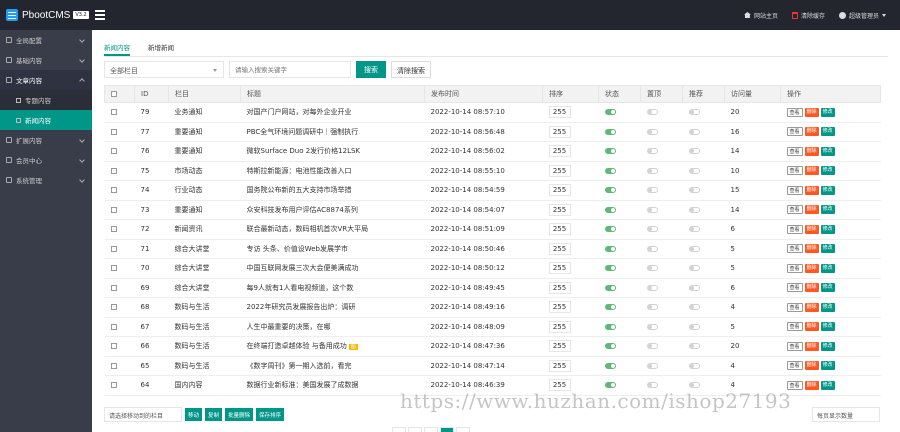 The image size is (900, 432). Describe the element at coordinates (46, 60) in the screenshot. I see `sidebar-item-1: 基础内容` at that location.